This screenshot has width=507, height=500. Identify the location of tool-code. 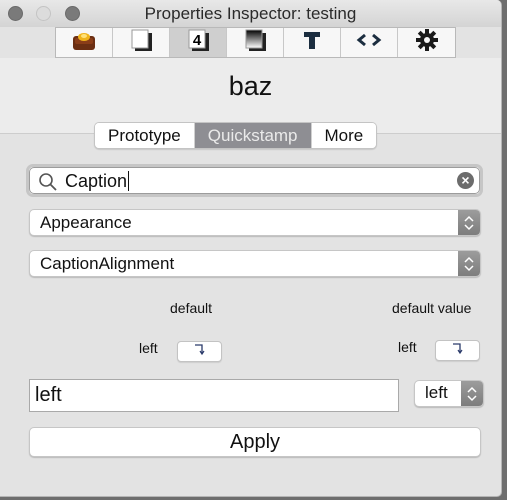
(369, 42).